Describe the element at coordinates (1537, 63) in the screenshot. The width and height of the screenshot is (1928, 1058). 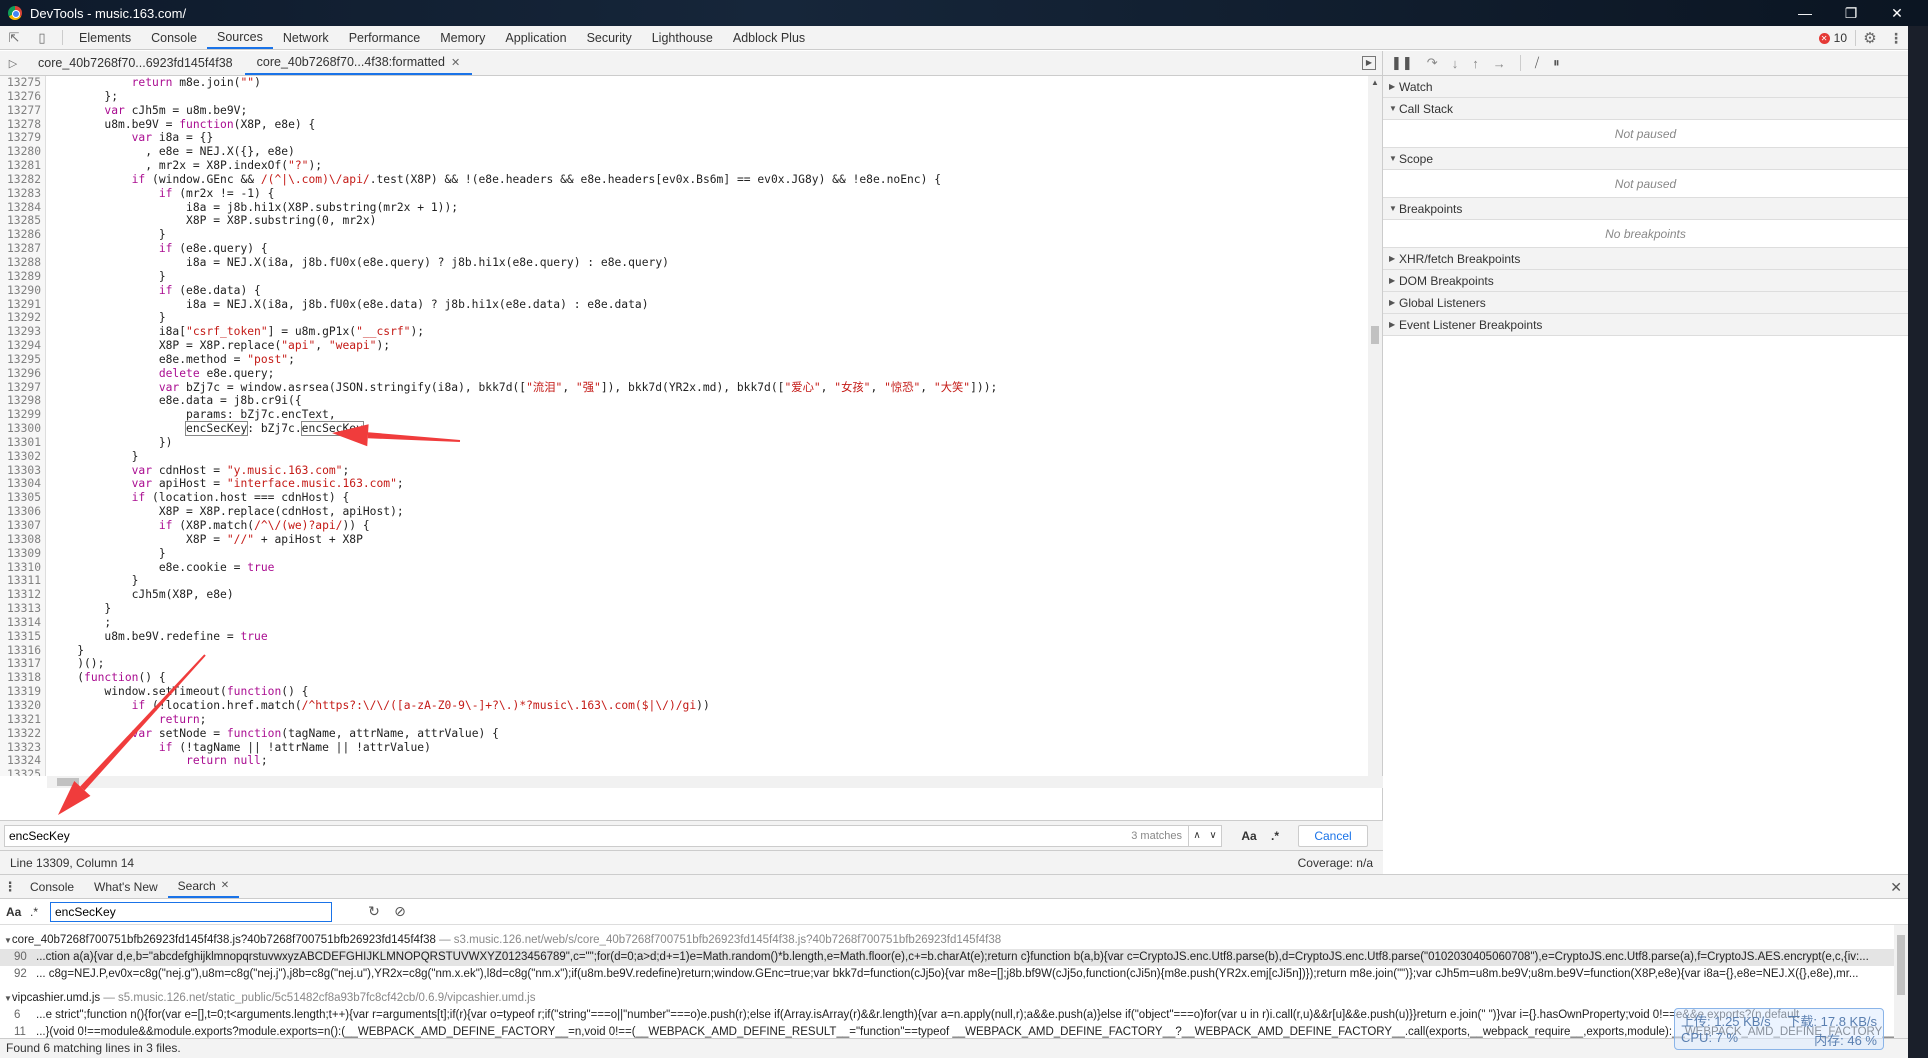
I see `deactivate-breakpoints-icon: ⧸` at that location.